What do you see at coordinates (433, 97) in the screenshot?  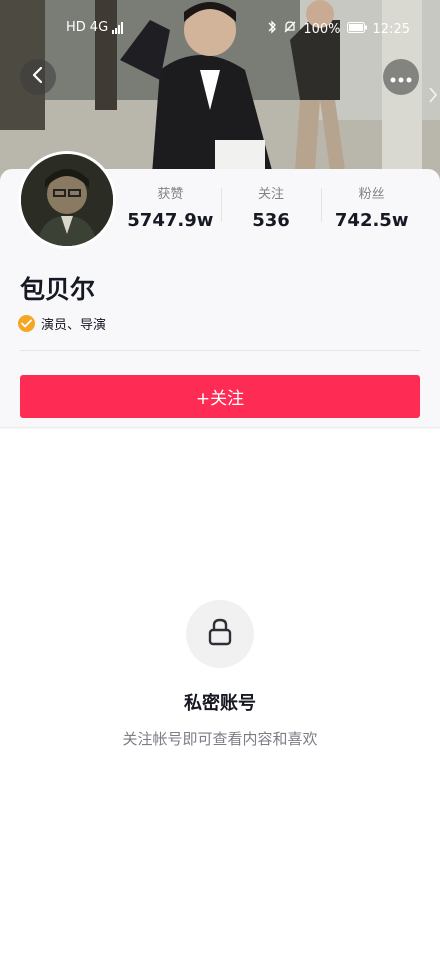 I see `chevron-right-icon` at bounding box center [433, 97].